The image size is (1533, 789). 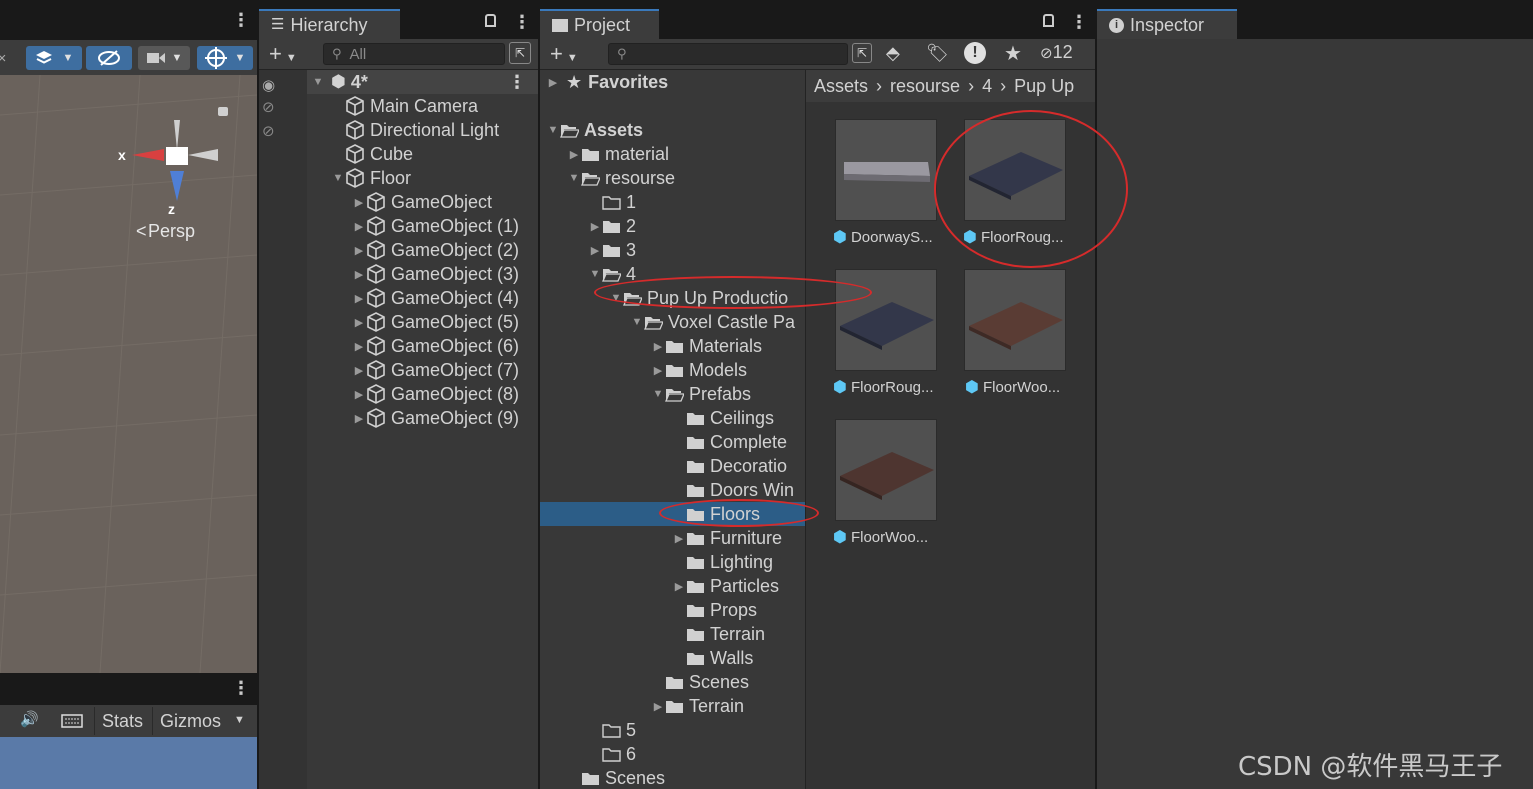 What do you see at coordinates (672, 394) in the screenshot?
I see `folder-tree-item: ▼ Prefabs` at bounding box center [672, 394].